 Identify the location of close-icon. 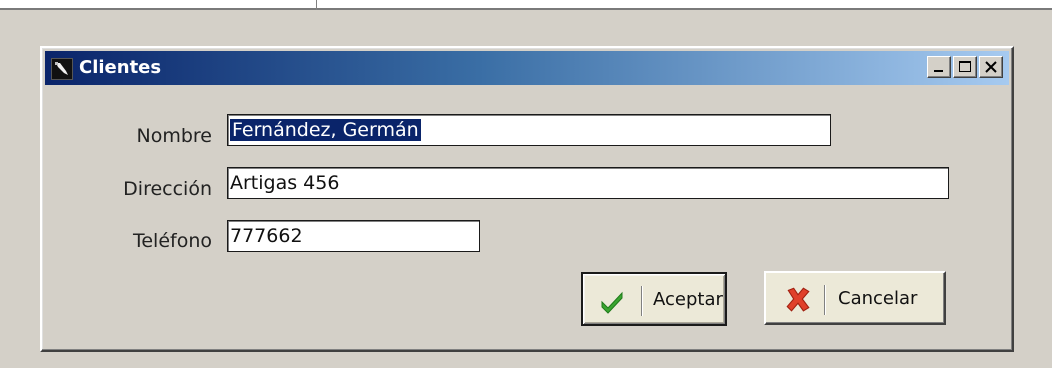
(991, 67).